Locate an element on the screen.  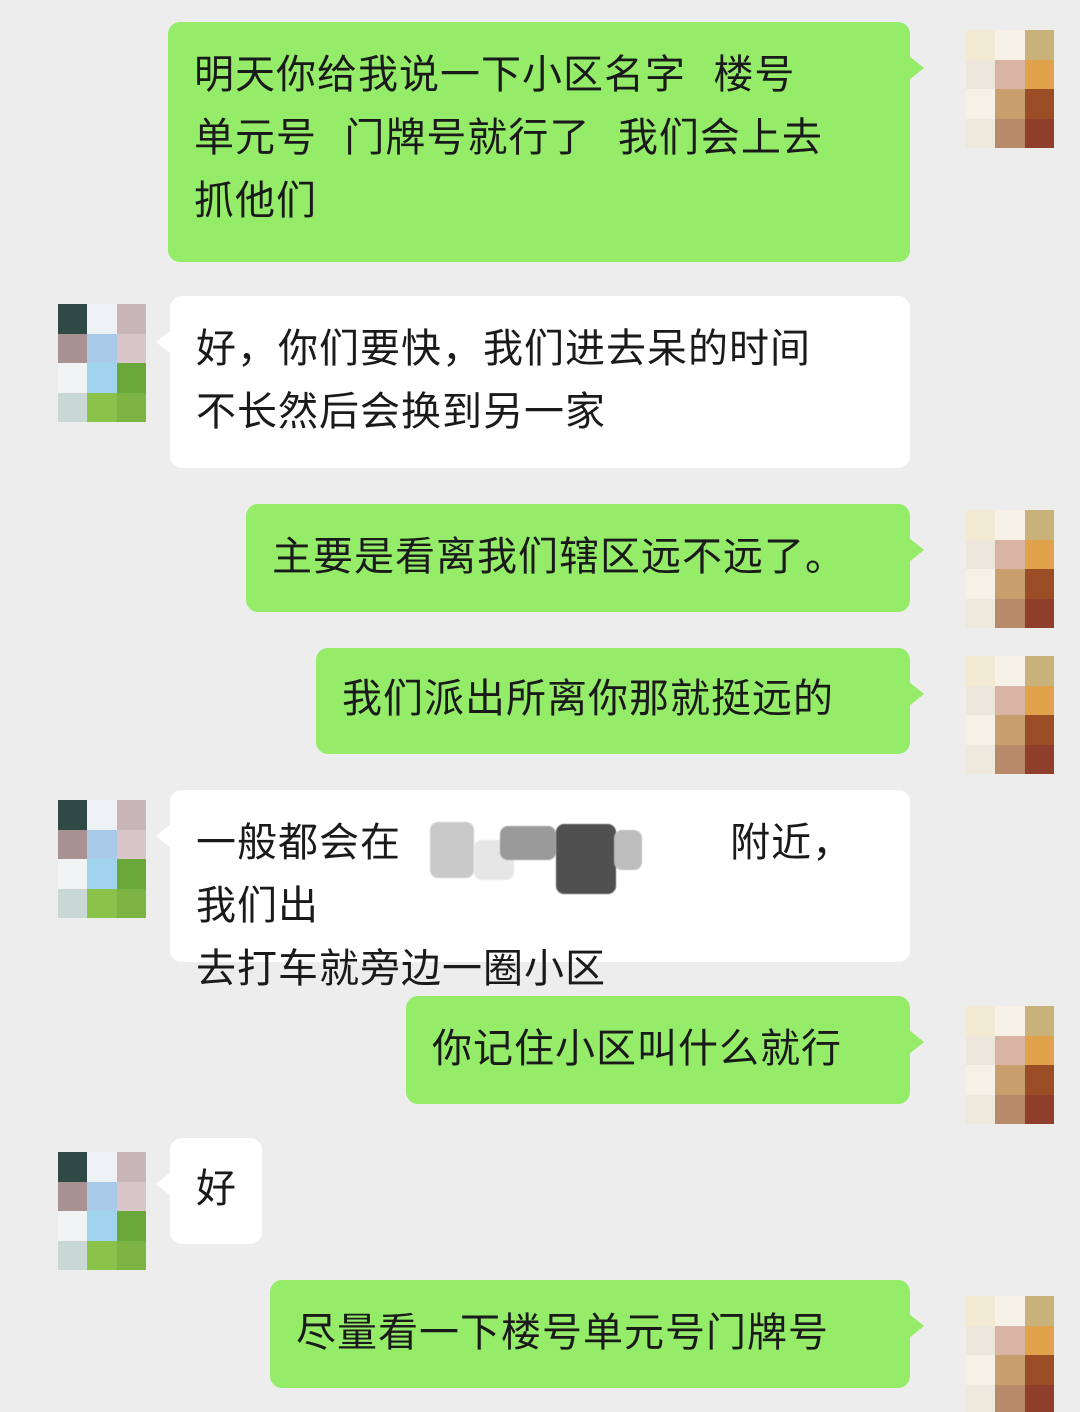
message-bubble: 主要是看离我们辖区远不远了。 is located at coordinates (585, 558).